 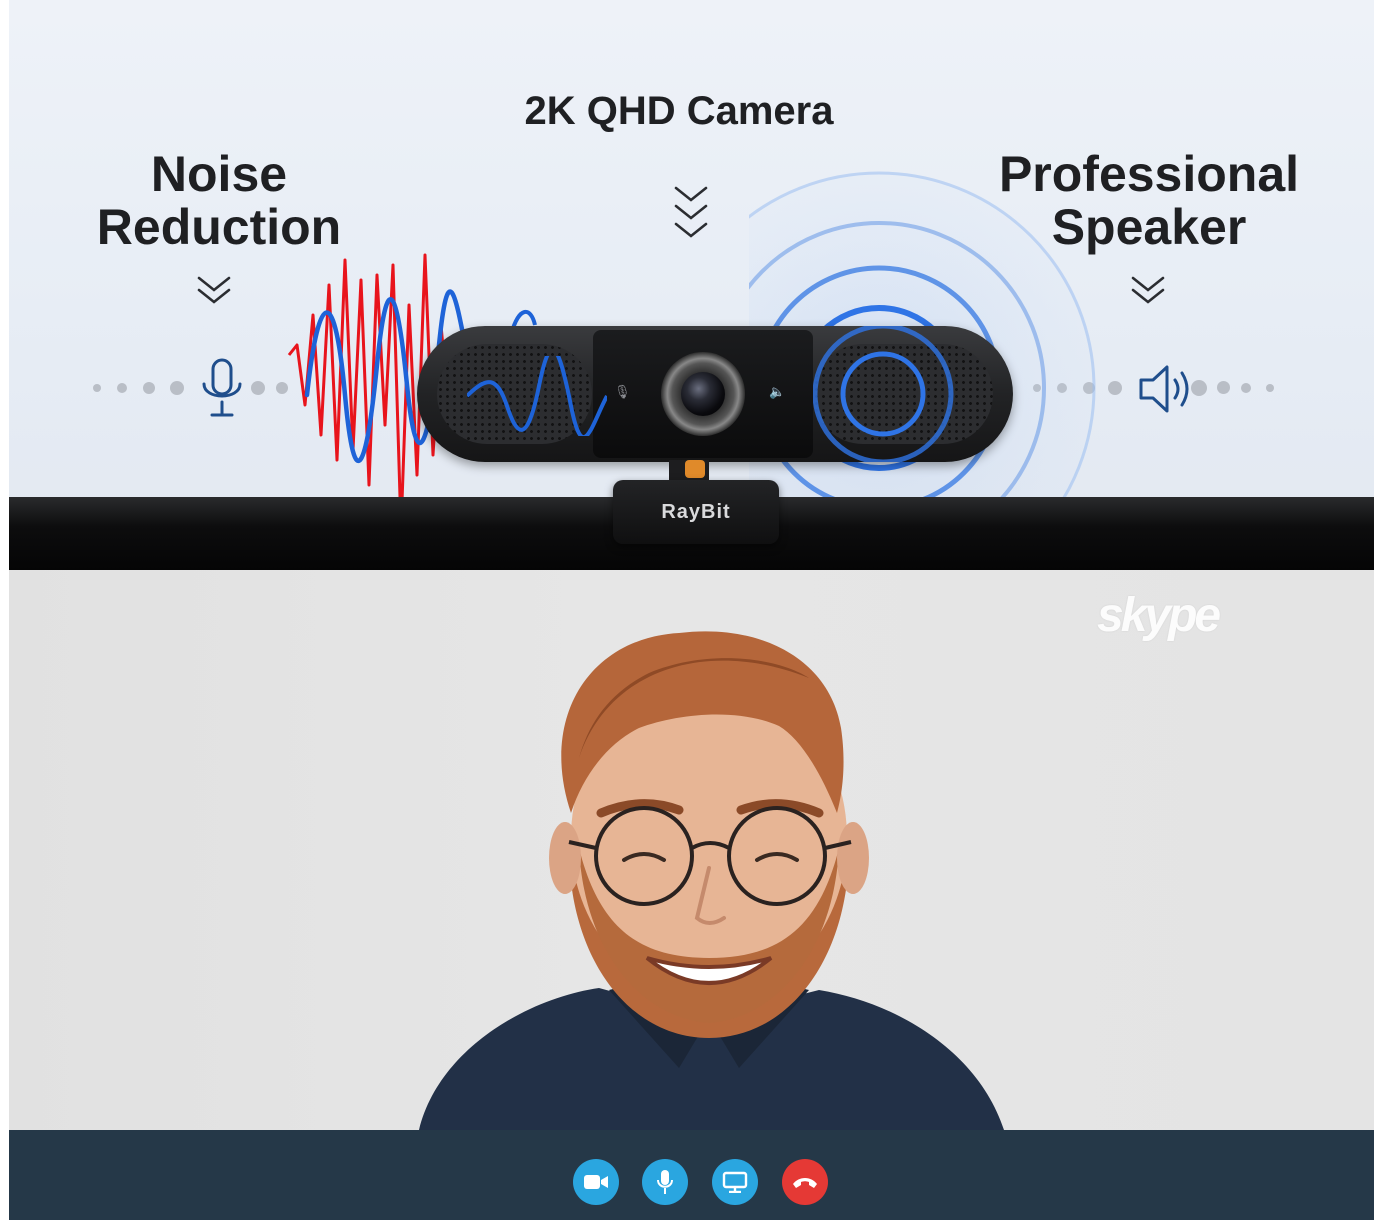 What do you see at coordinates (1164, 389) in the screenshot?
I see `speaker-icon` at bounding box center [1164, 389].